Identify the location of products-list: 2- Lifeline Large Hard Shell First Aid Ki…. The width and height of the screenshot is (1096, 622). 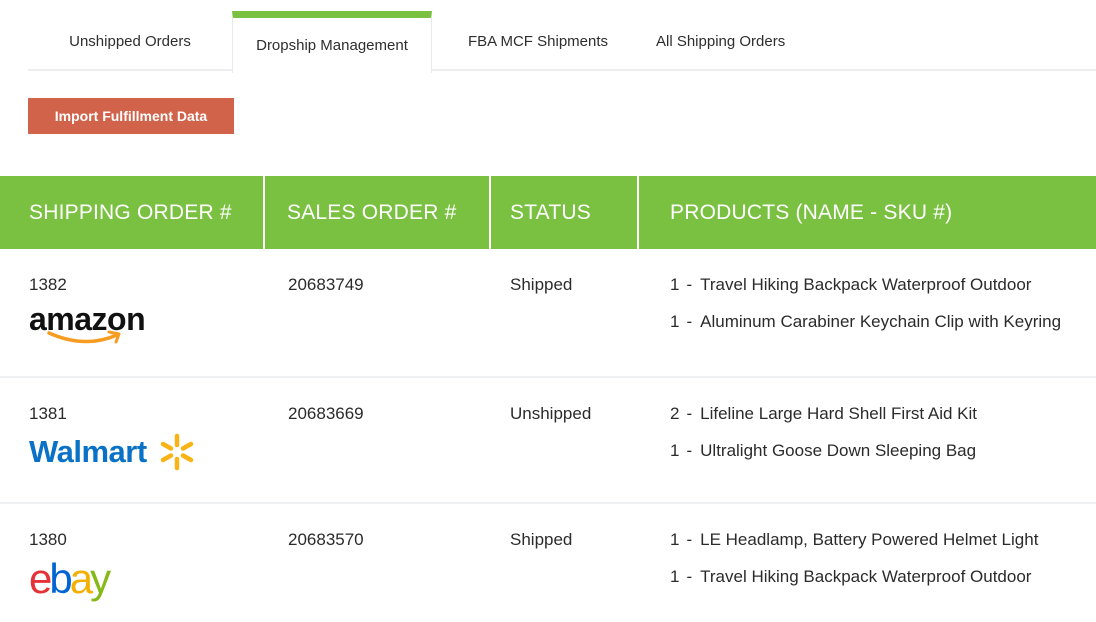
(883, 441).